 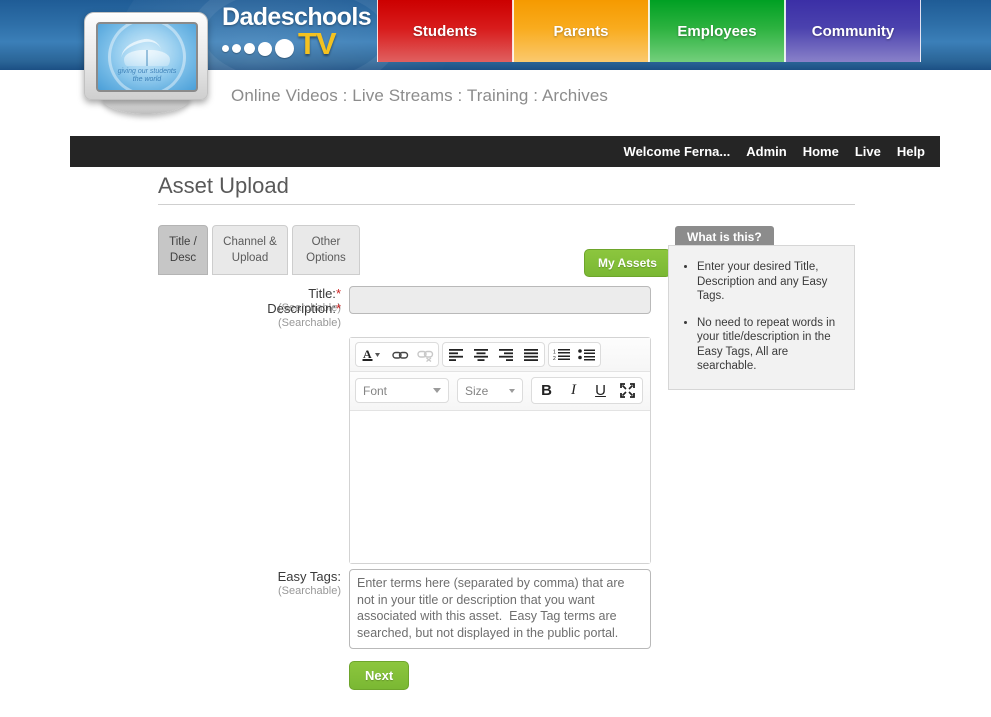 What do you see at coordinates (250, 242) in the screenshot?
I see `tab-channel-upload-line1: Channel &` at bounding box center [250, 242].